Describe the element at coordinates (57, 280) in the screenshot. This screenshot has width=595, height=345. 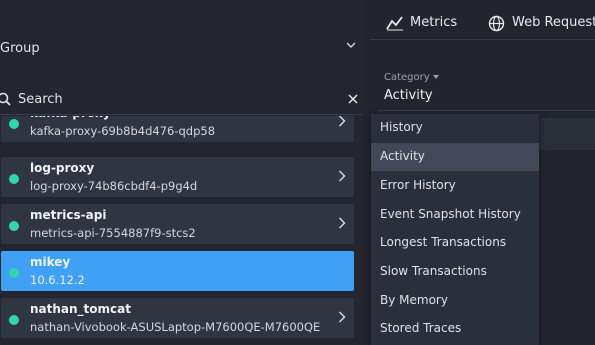
I see `item-subtitle: 10.6.12.2` at that location.